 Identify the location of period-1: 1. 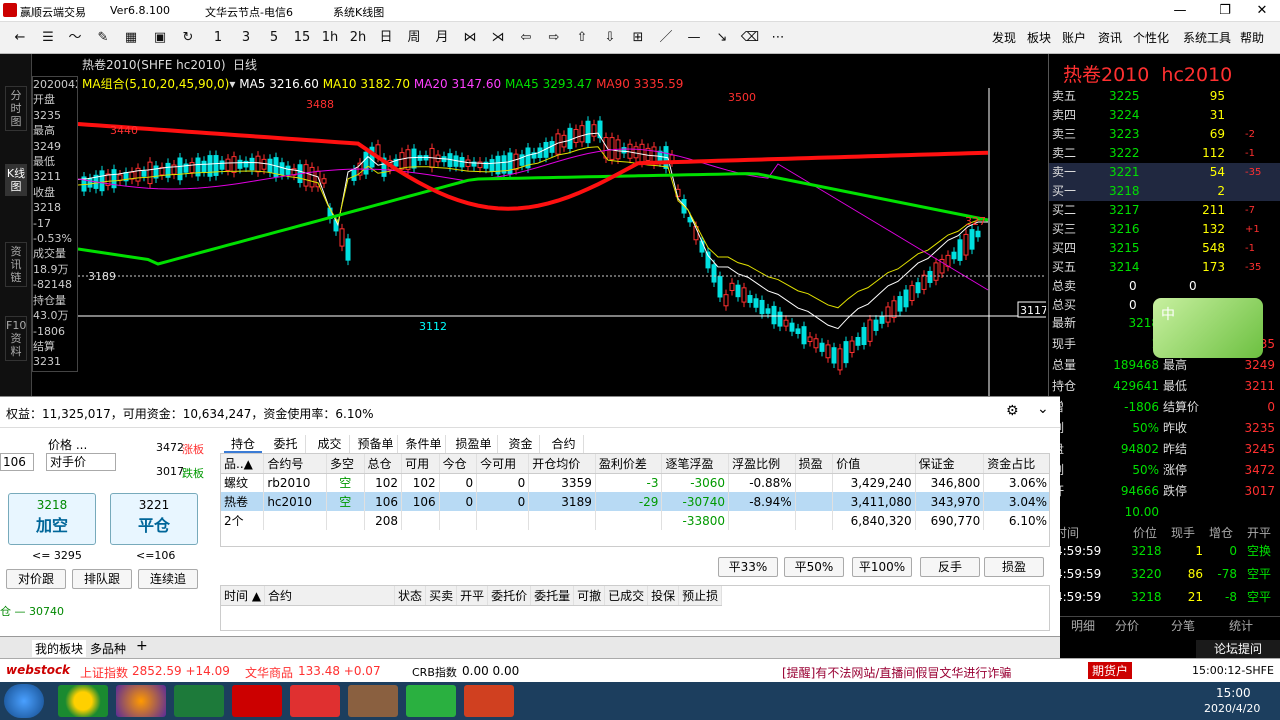
(218, 38).